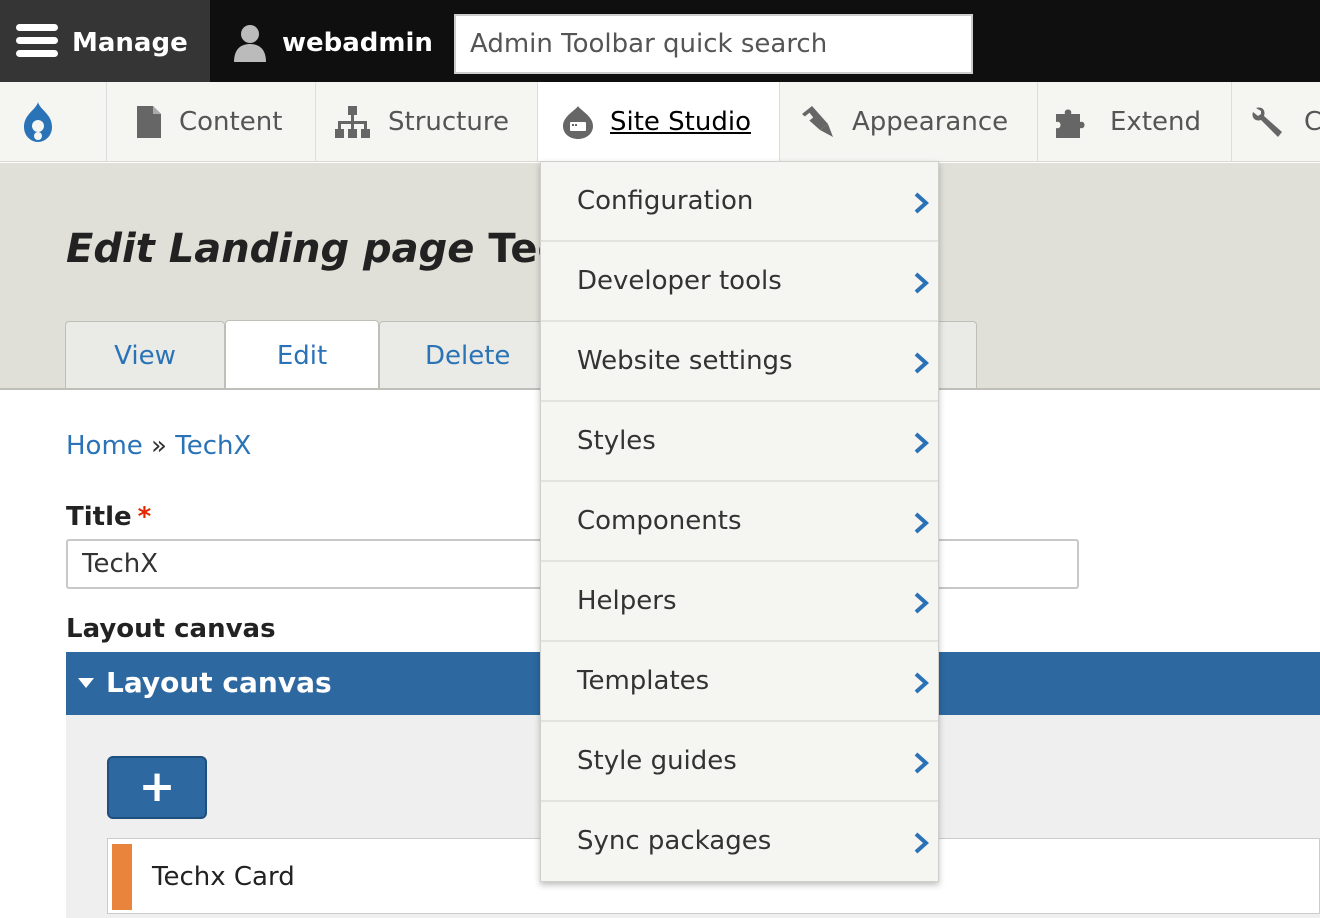 The width and height of the screenshot is (1320, 918). I want to click on page-title-prefix: Edit Landing page, so click(270, 249).